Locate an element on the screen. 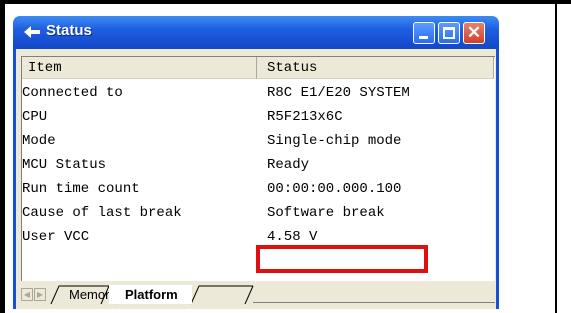 This screenshot has height=313, width=571. row-status: Single-chip mode is located at coordinates (334, 141).